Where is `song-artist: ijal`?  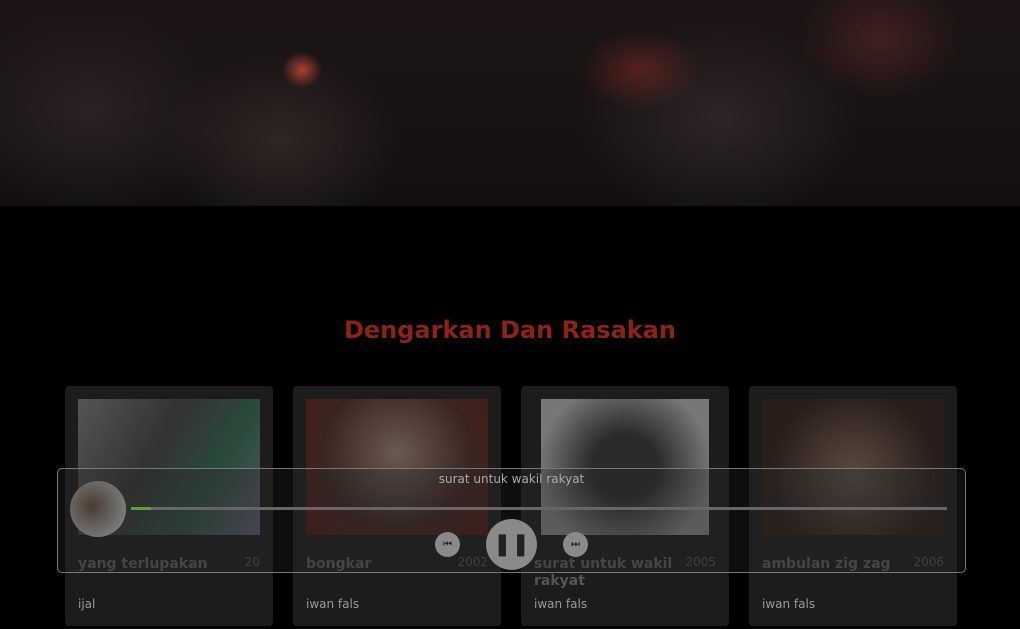 song-artist: ijal is located at coordinates (87, 604).